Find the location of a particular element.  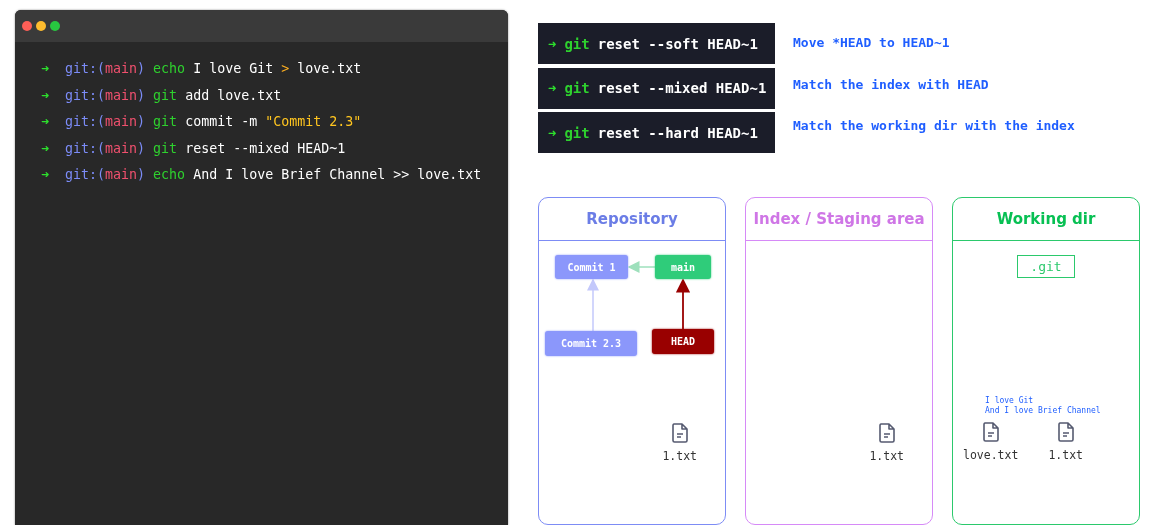

head-node: HEAD is located at coordinates (683, 341).